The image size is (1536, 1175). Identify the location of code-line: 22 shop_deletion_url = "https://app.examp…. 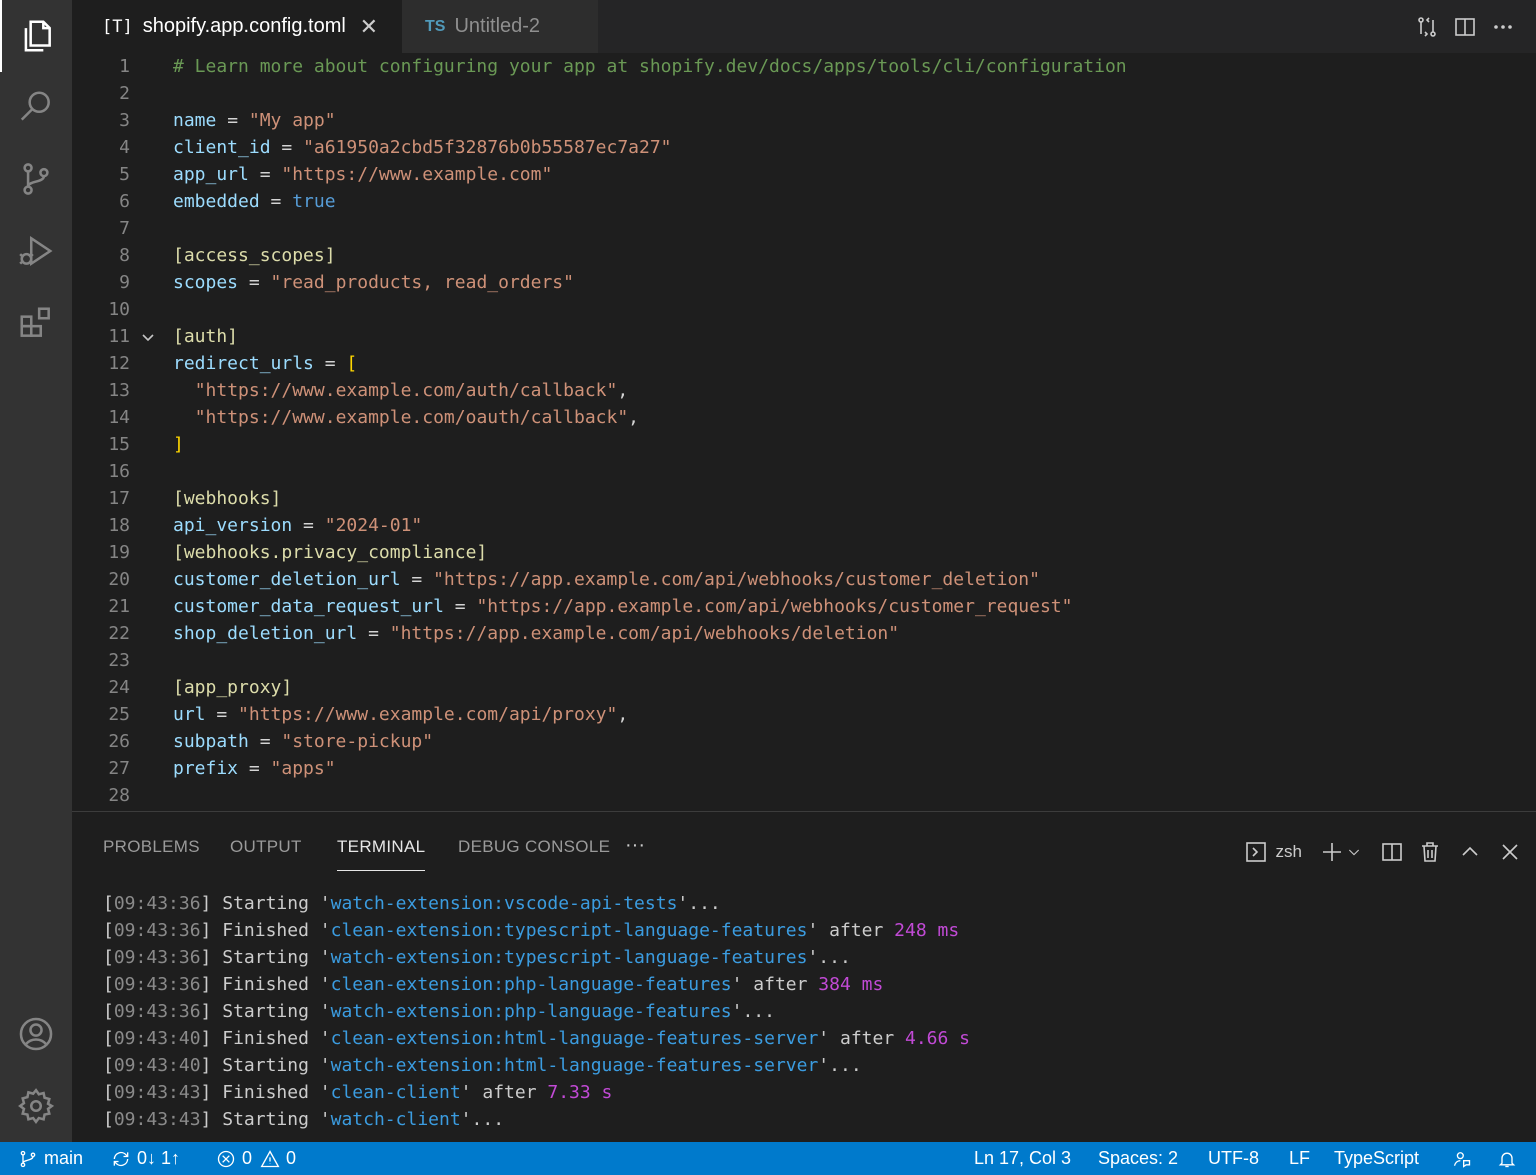
(804, 633).